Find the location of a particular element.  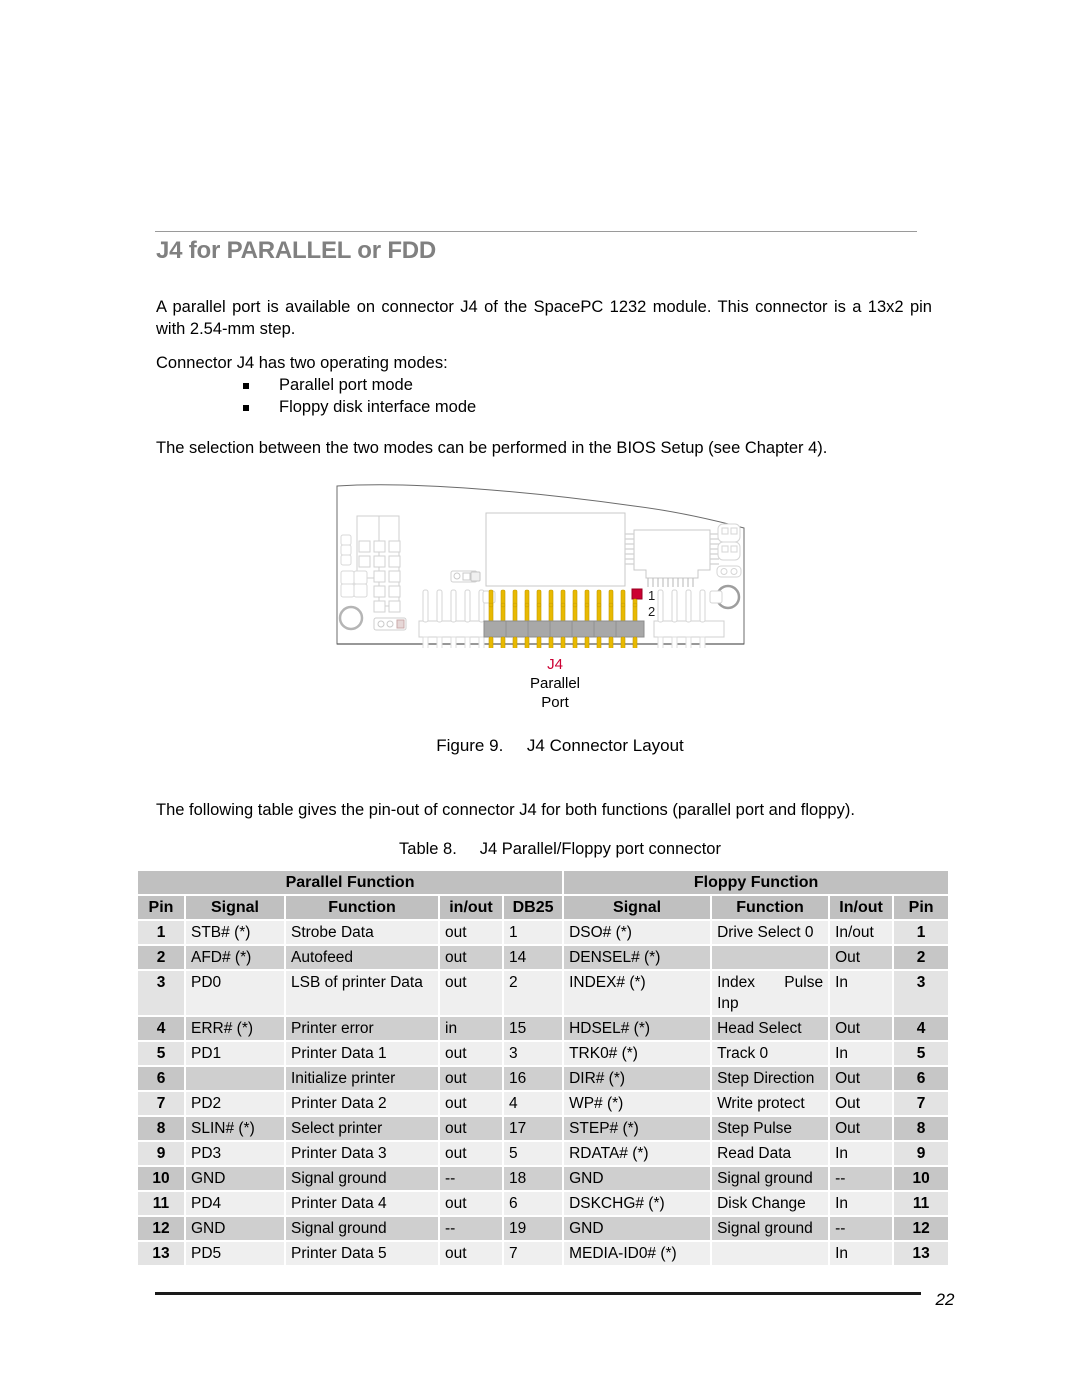

cell-function-left: Printer Data 1 is located at coordinates (362, 1053).